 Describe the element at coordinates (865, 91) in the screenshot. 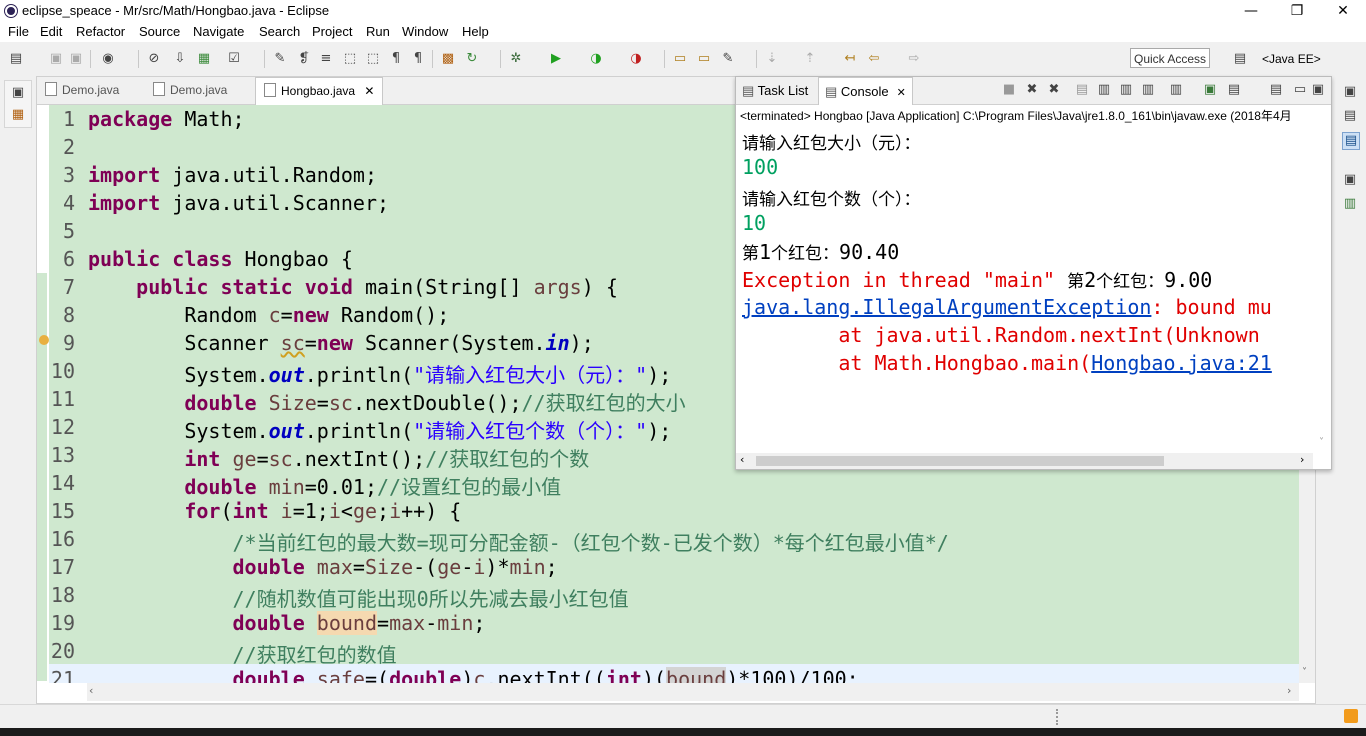

I see `tab-console: ▤ Console ✕` at that location.